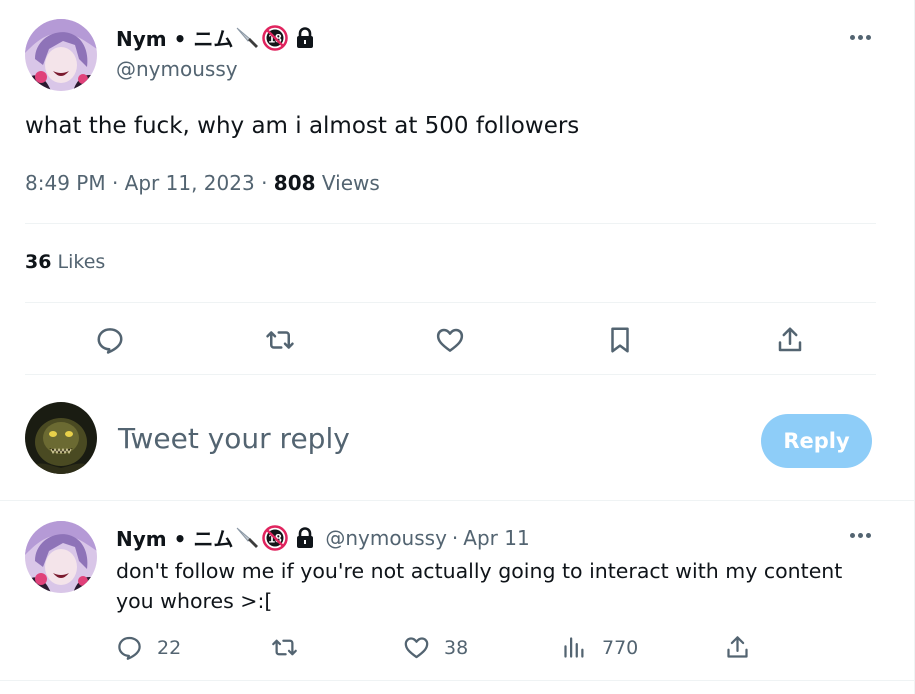 Image resolution: width=915 pixels, height=694 pixels. What do you see at coordinates (38, 262) in the screenshot?
I see `likes-count: 36` at bounding box center [38, 262].